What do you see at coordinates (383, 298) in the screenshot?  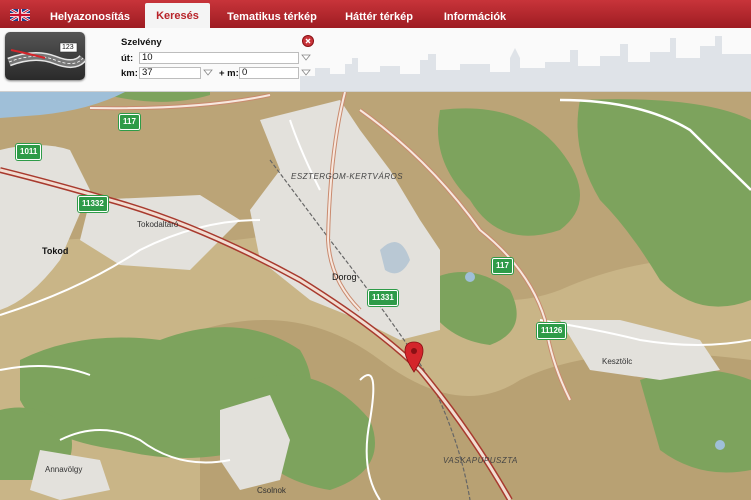 I see `road-shield: 11331` at bounding box center [383, 298].